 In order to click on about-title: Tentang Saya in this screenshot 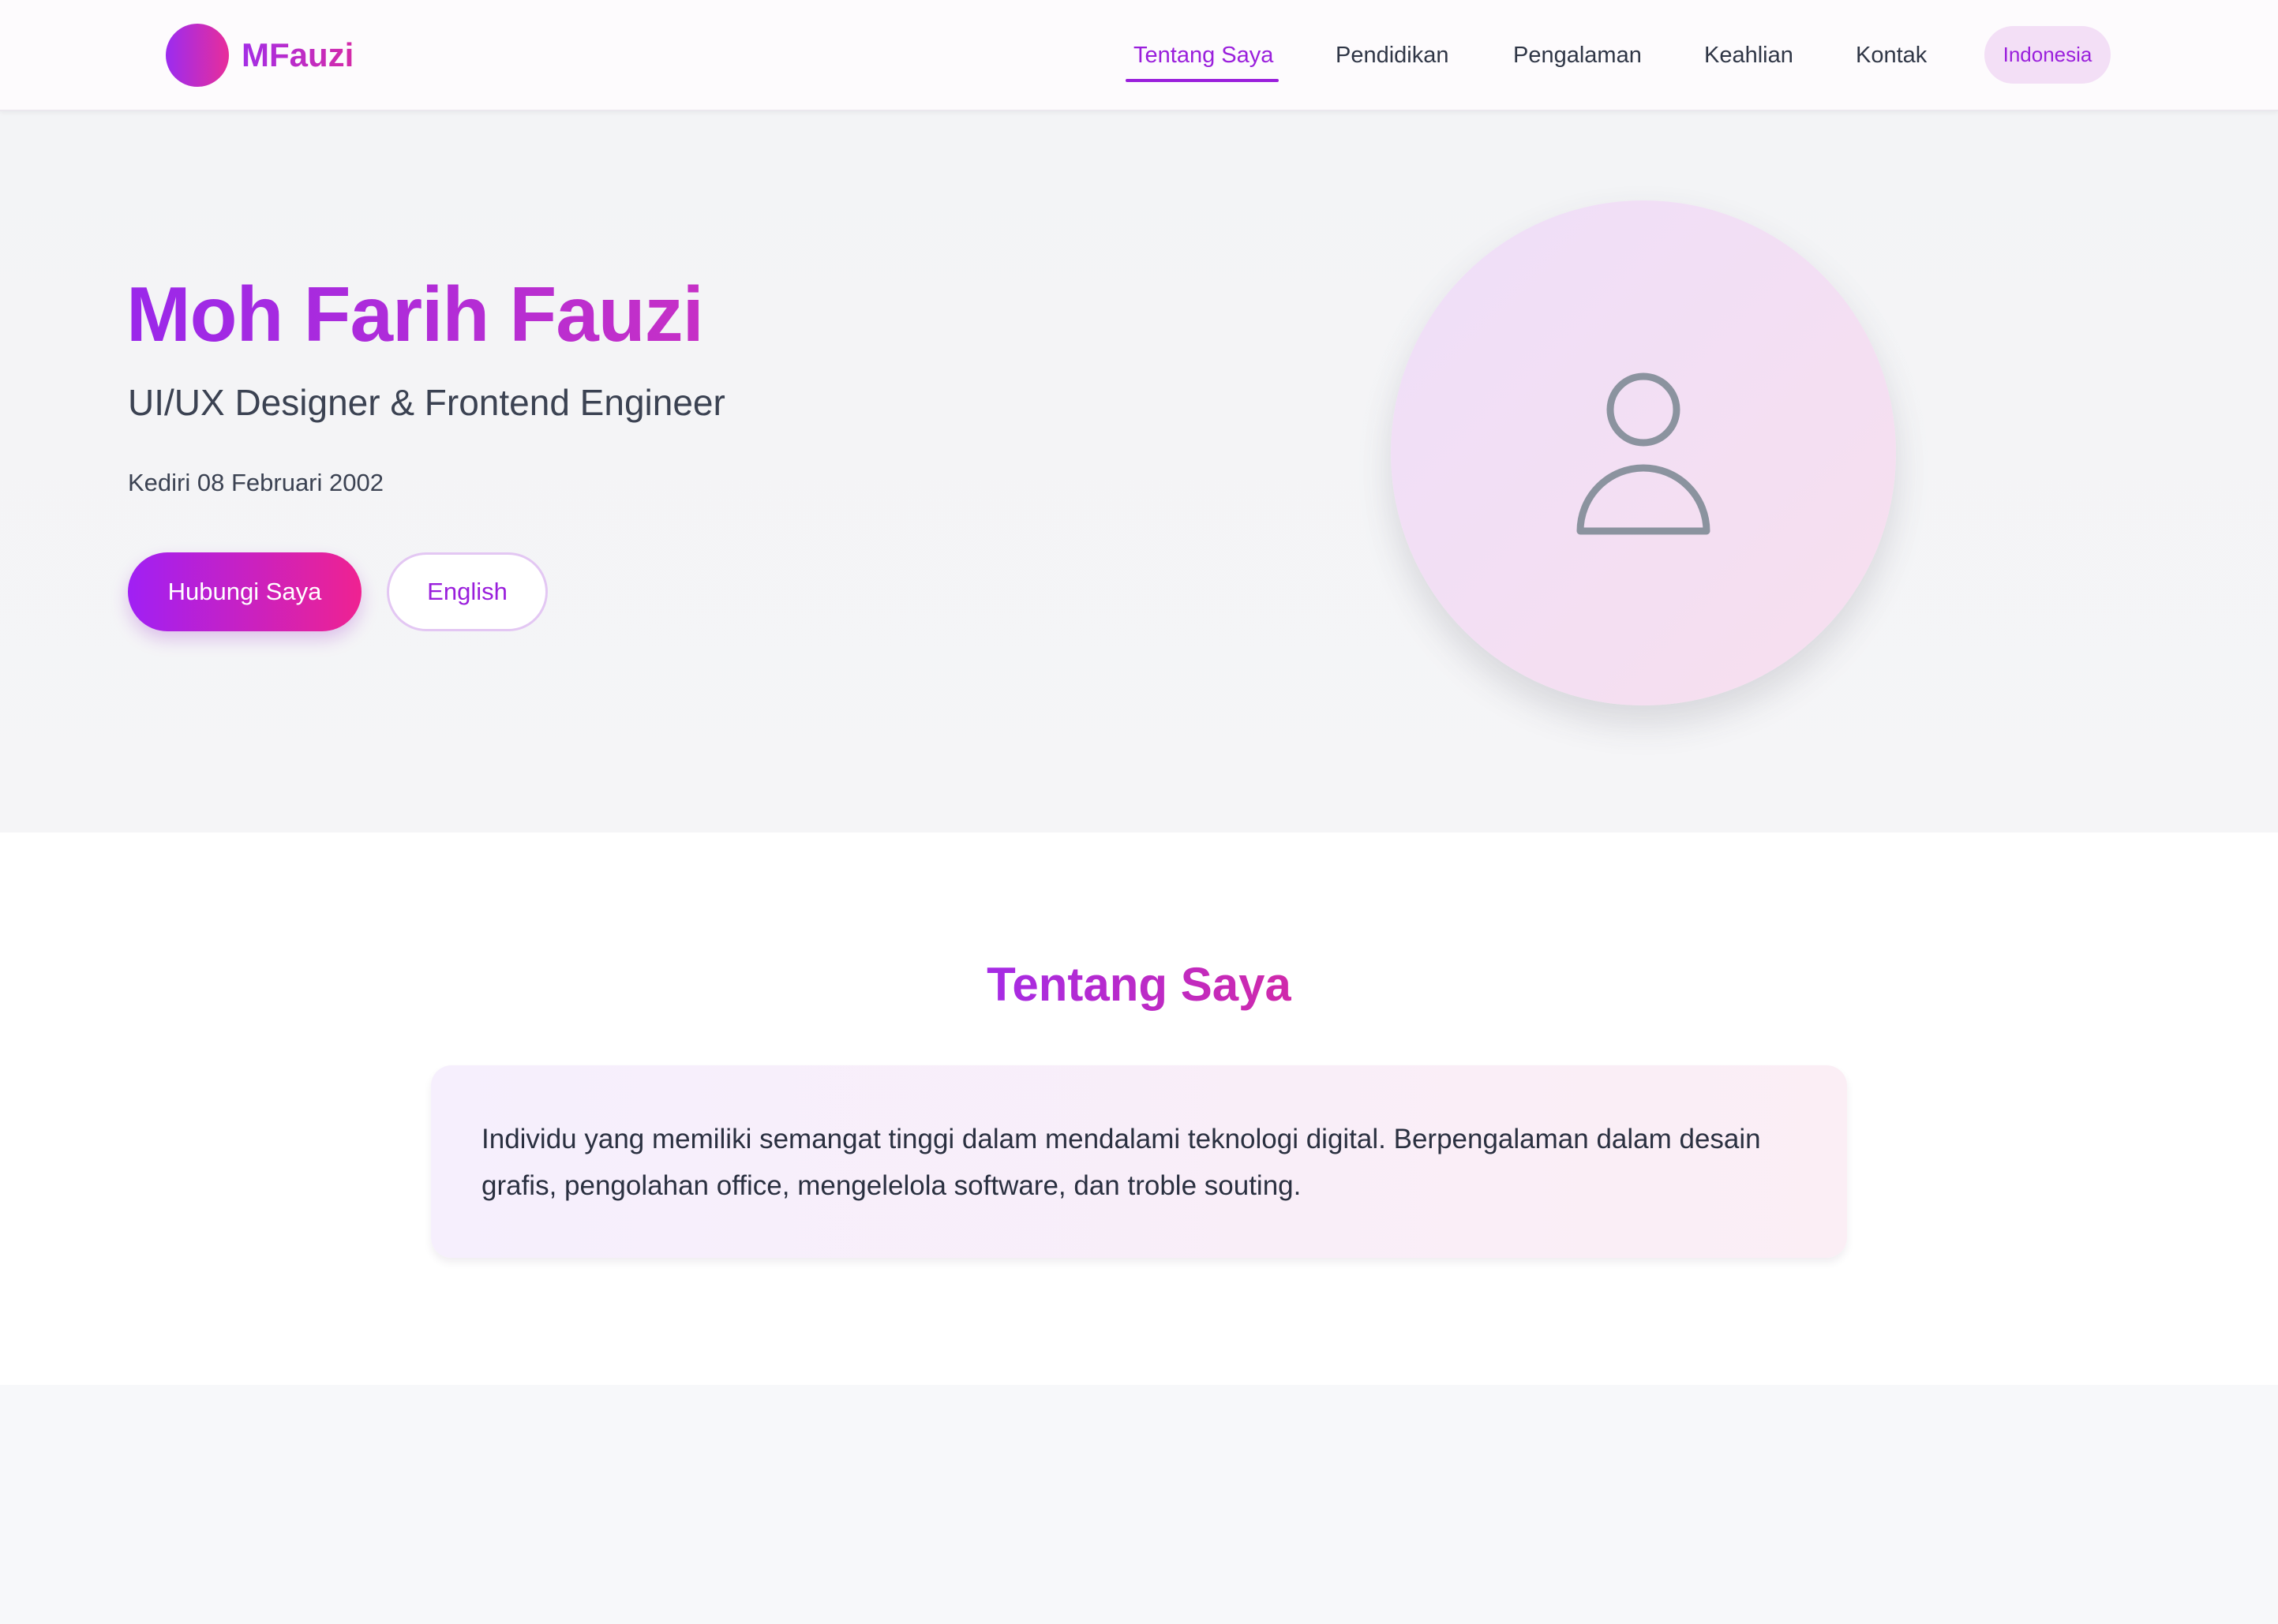, I will do `click(1139, 984)`.